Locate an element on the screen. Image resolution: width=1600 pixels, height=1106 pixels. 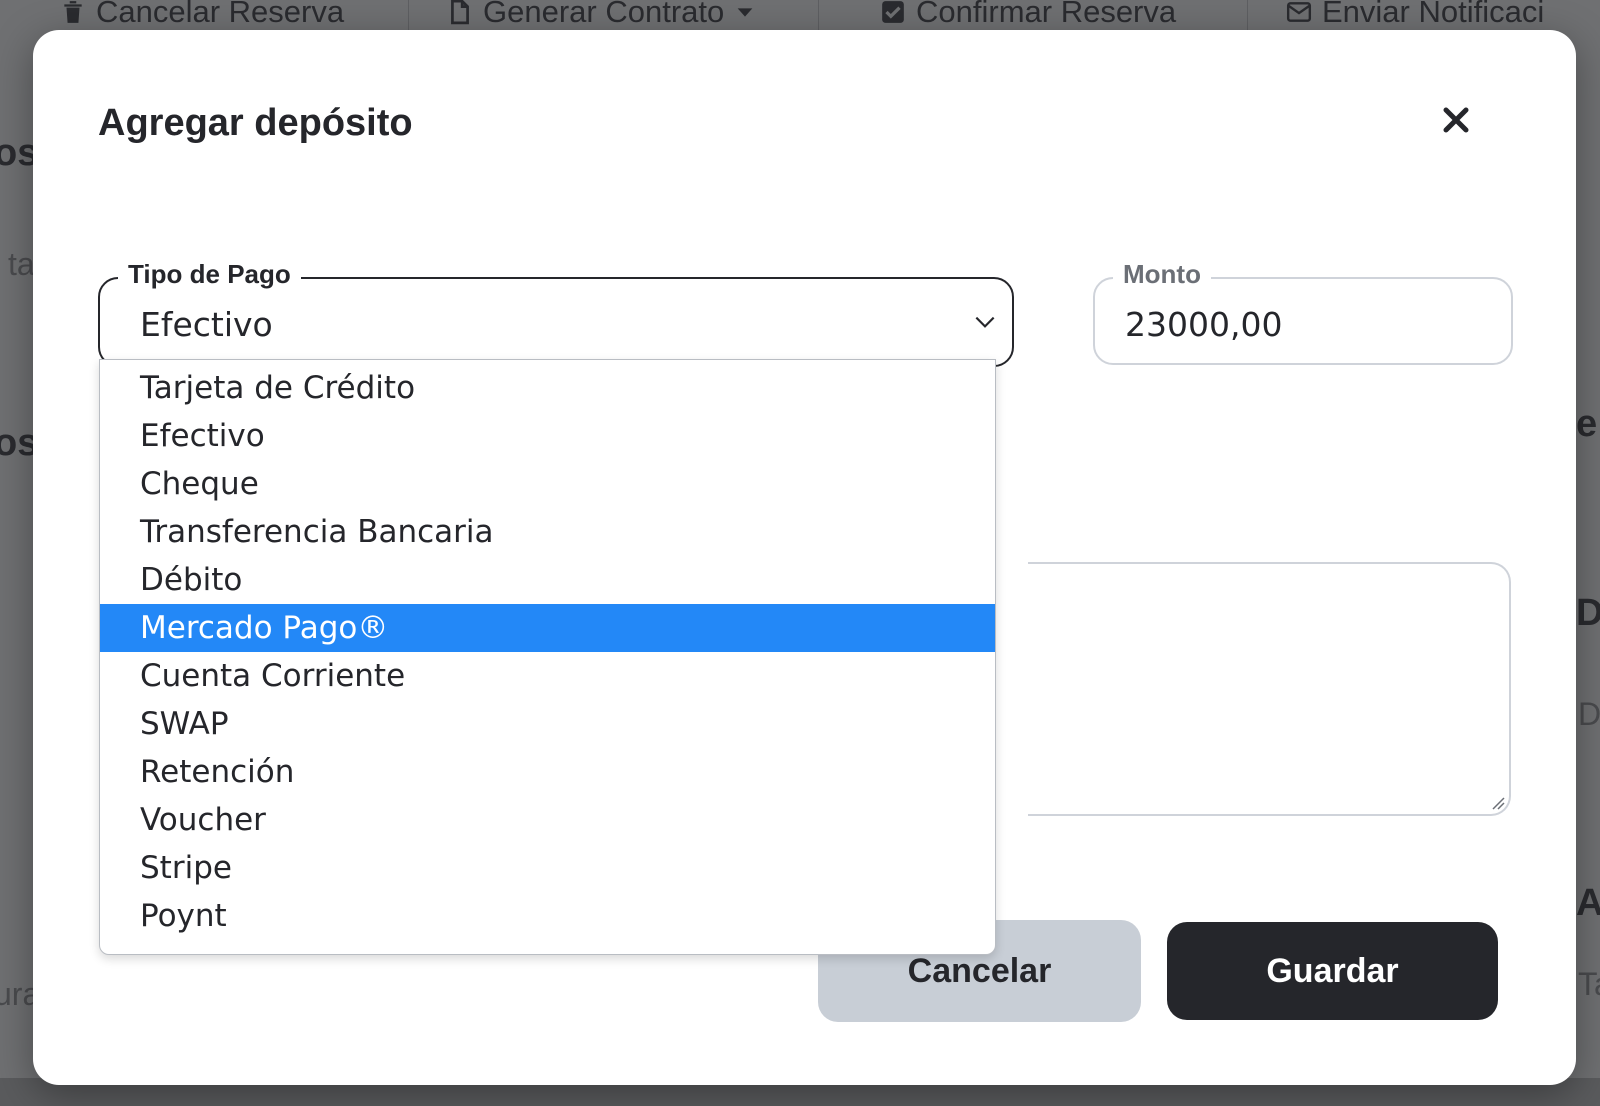
payment-type-select: Tipo de Pago Efectivo is located at coordinates (556, 313).